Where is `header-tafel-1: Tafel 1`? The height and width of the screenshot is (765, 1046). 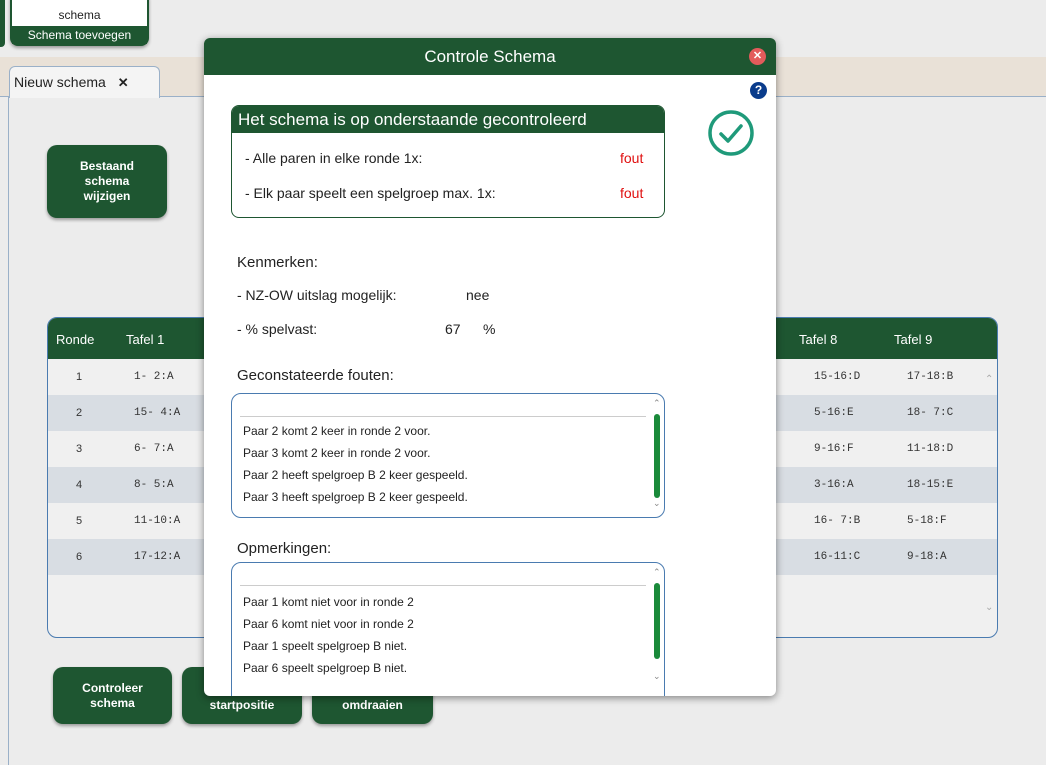 header-tafel-1: Tafel 1 is located at coordinates (145, 339).